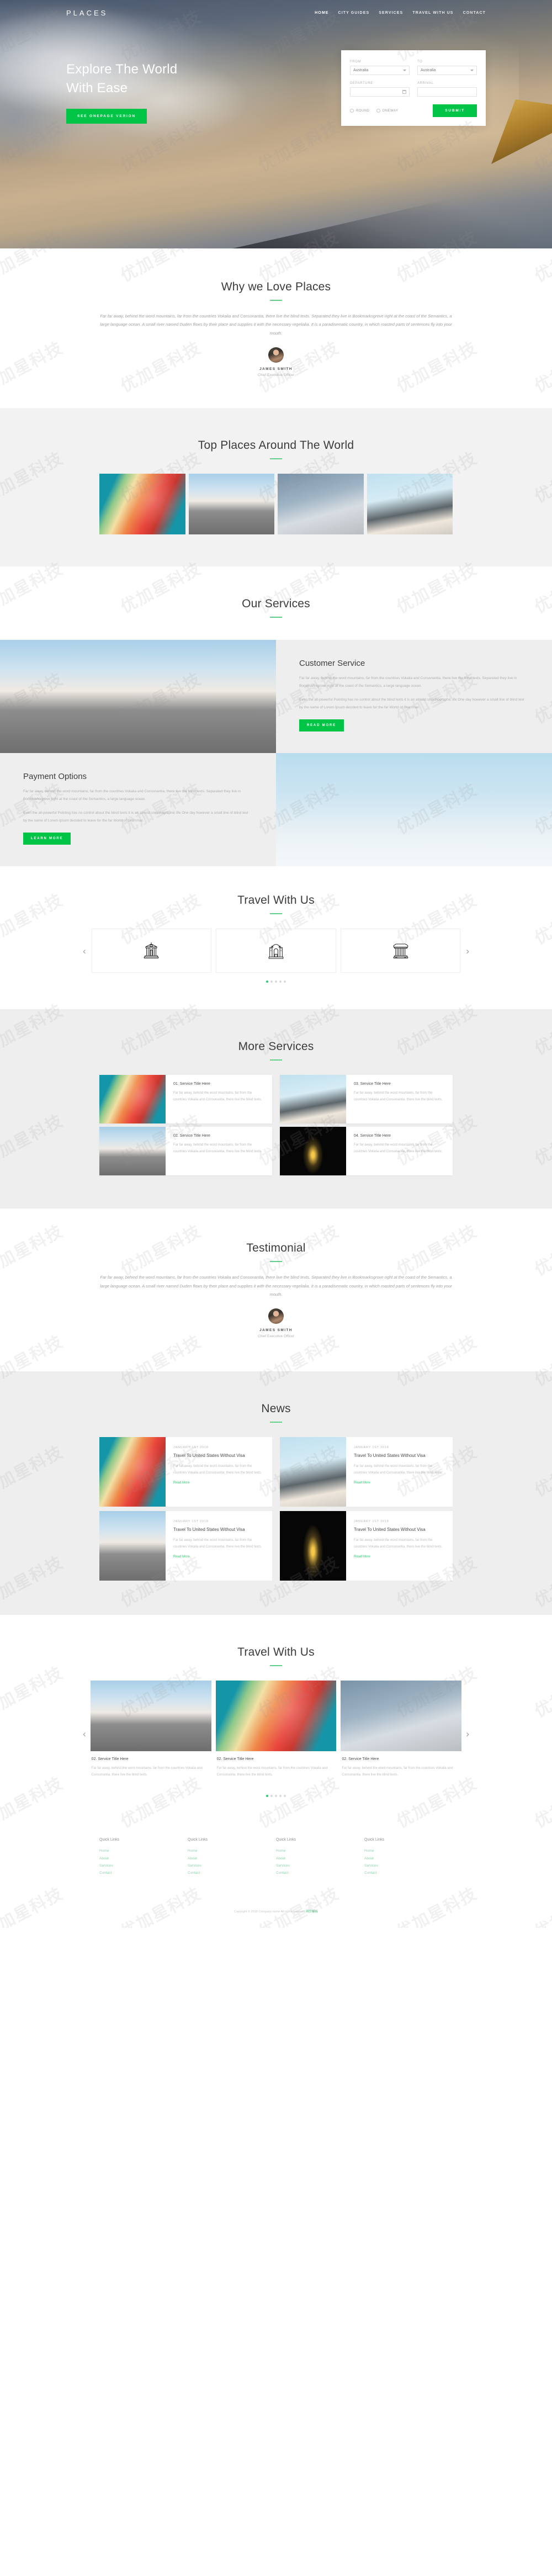 Image resolution: width=552 pixels, height=2576 pixels. I want to click on nav-item-city-guides: CITY GUIDES, so click(354, 13).